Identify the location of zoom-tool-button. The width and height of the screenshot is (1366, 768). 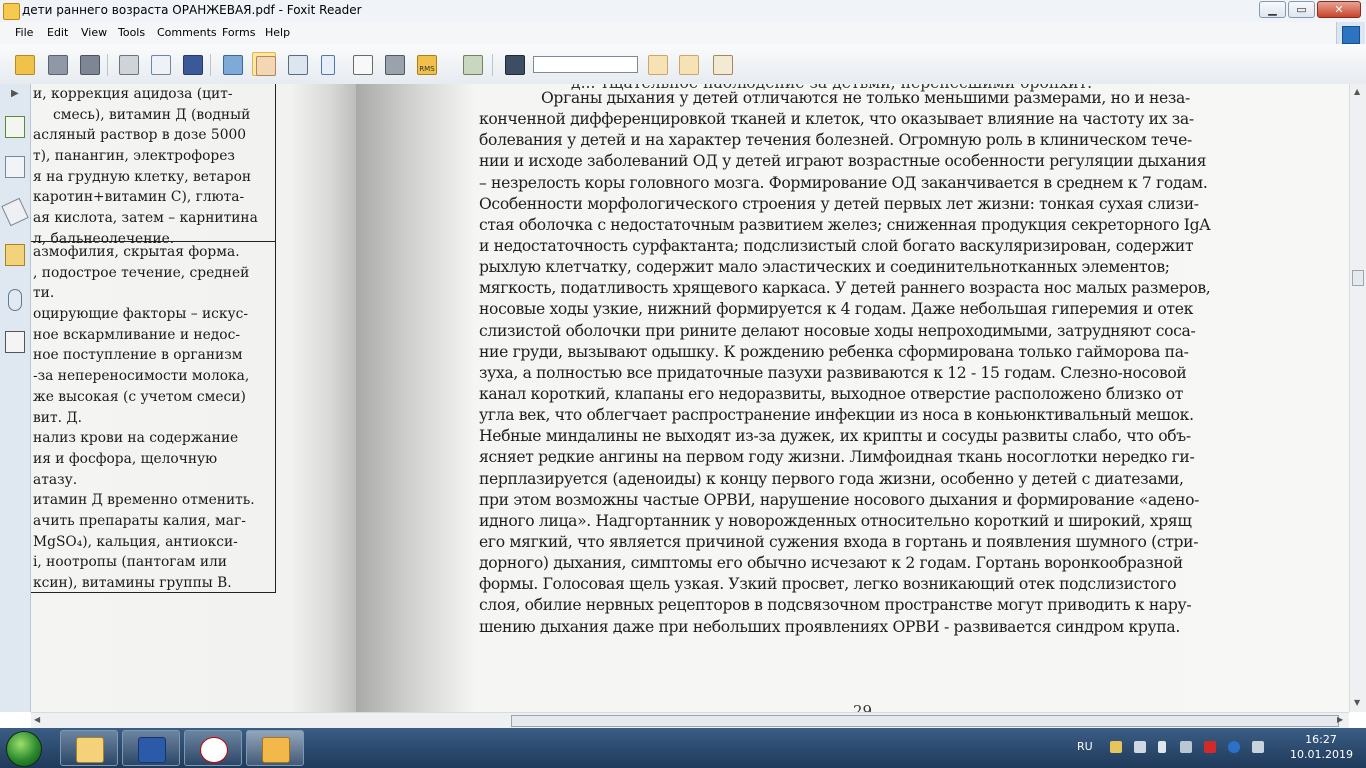
(297, 64).